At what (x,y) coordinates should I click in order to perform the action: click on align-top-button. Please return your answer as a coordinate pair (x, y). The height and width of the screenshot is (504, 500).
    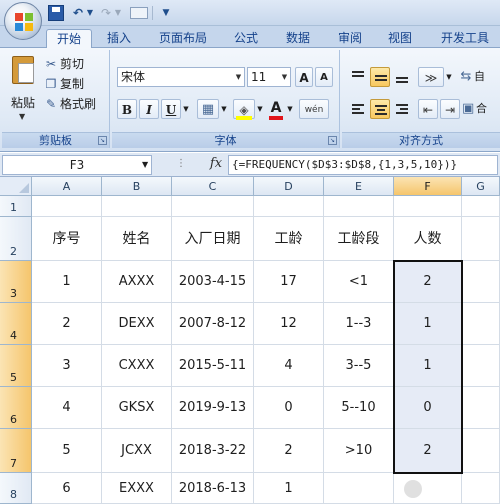
    Looking at the image, I should click on (358, 77).